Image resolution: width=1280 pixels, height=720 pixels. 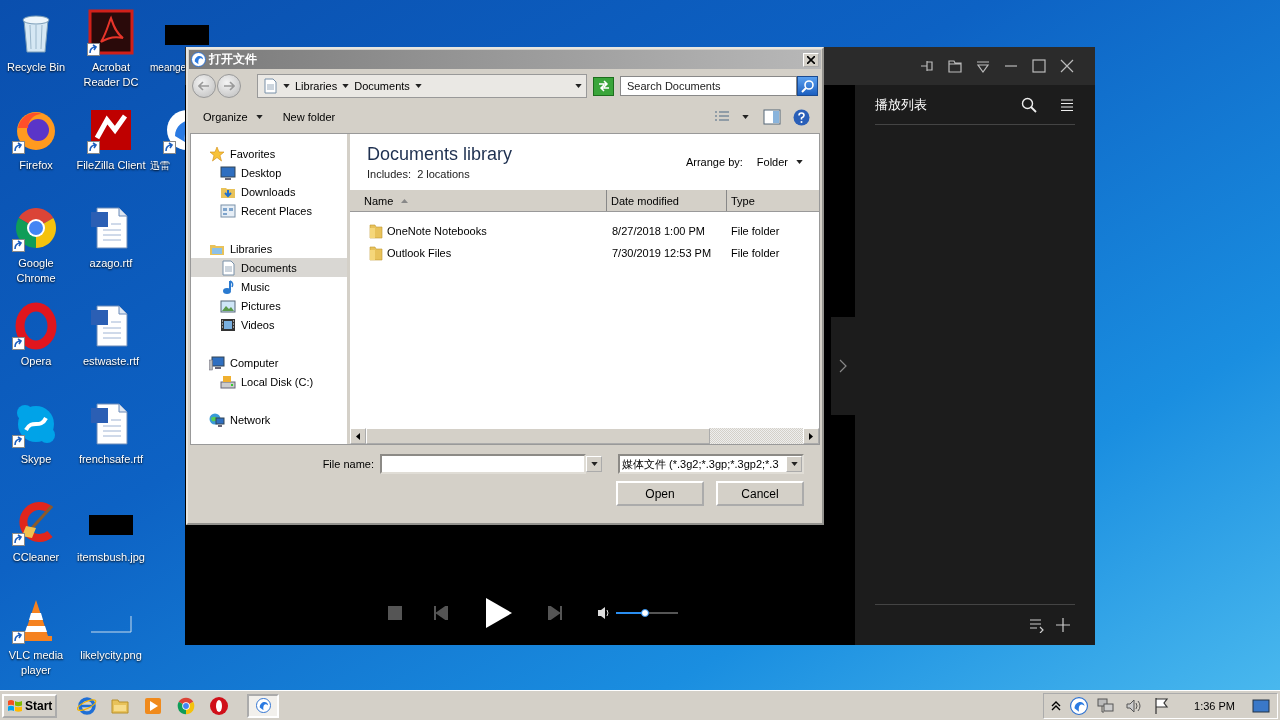 What do you see at coordinates (604, 613) in the screenshot?
I see `volume-icon` at bounding box center [604, 613].